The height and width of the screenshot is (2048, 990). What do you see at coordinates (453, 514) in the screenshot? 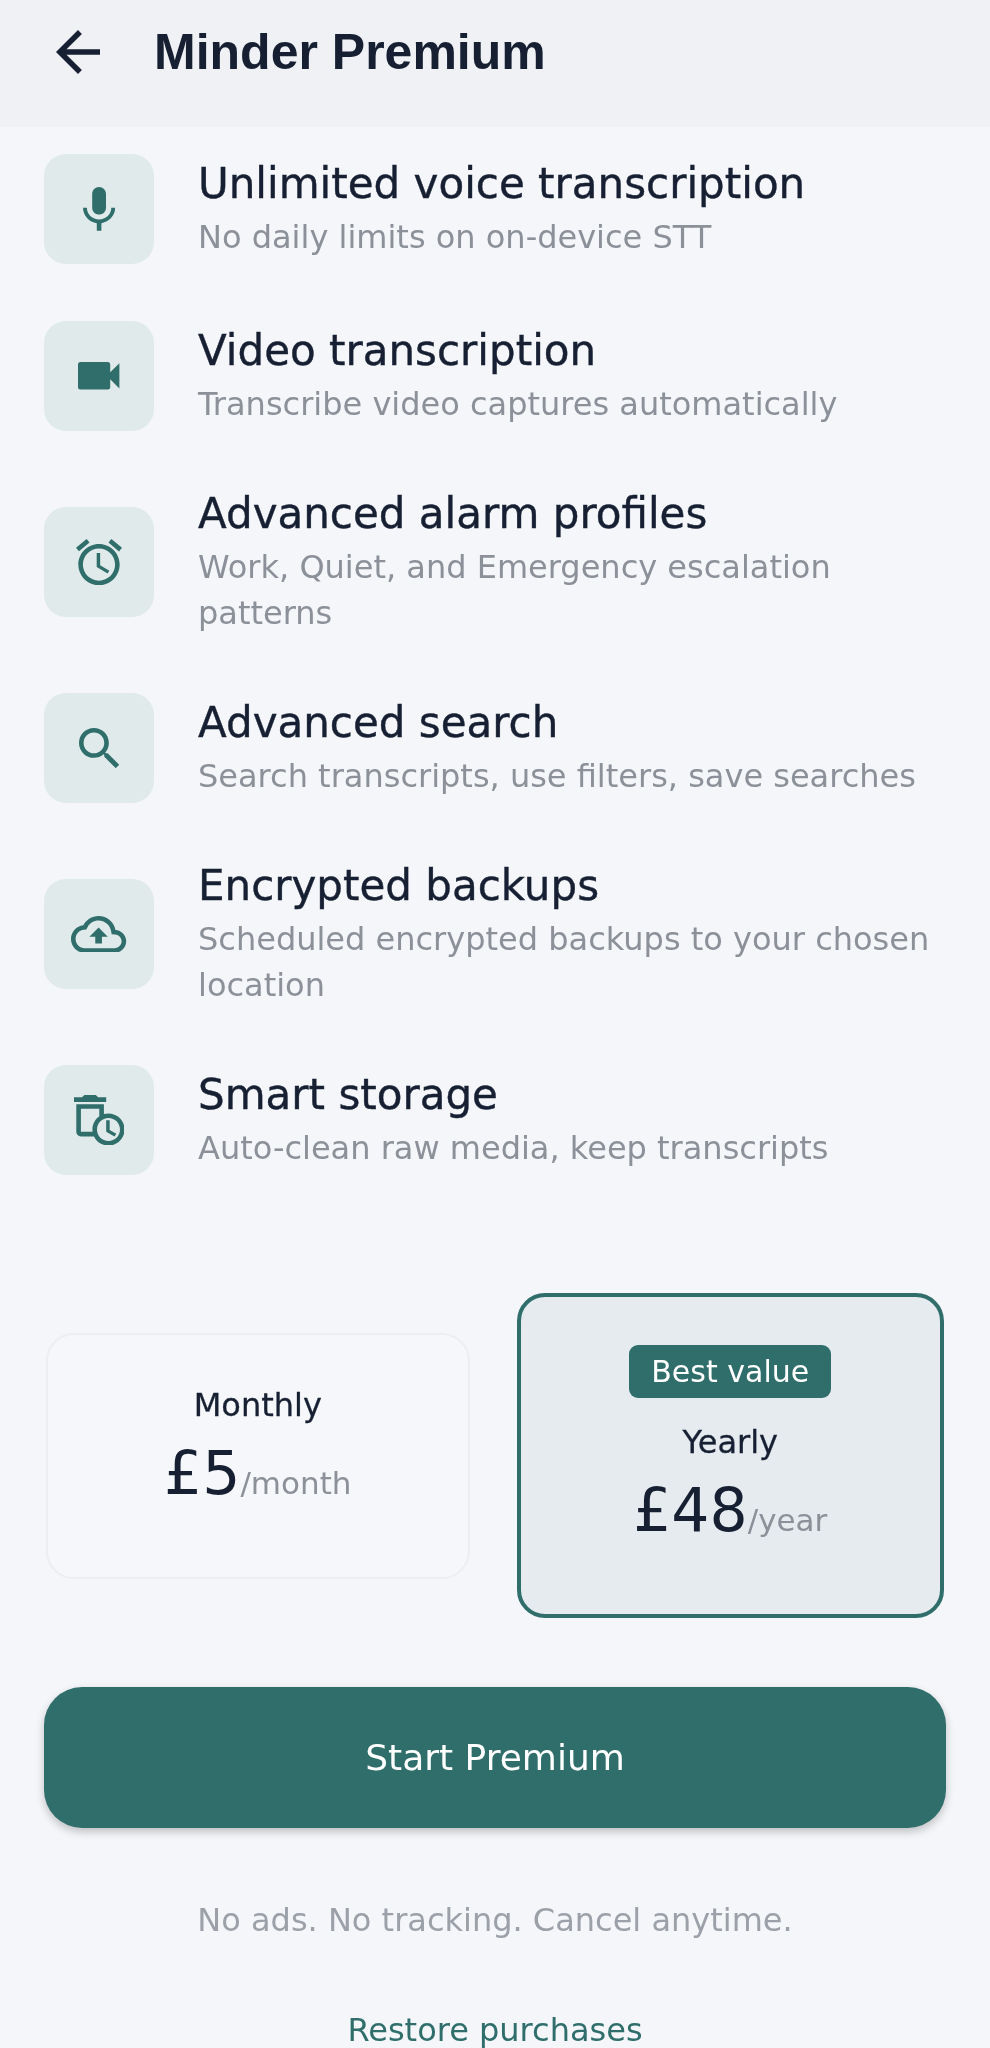
I see `feature-title: Advanced alarm profiles` at bounding box center [453, 514].